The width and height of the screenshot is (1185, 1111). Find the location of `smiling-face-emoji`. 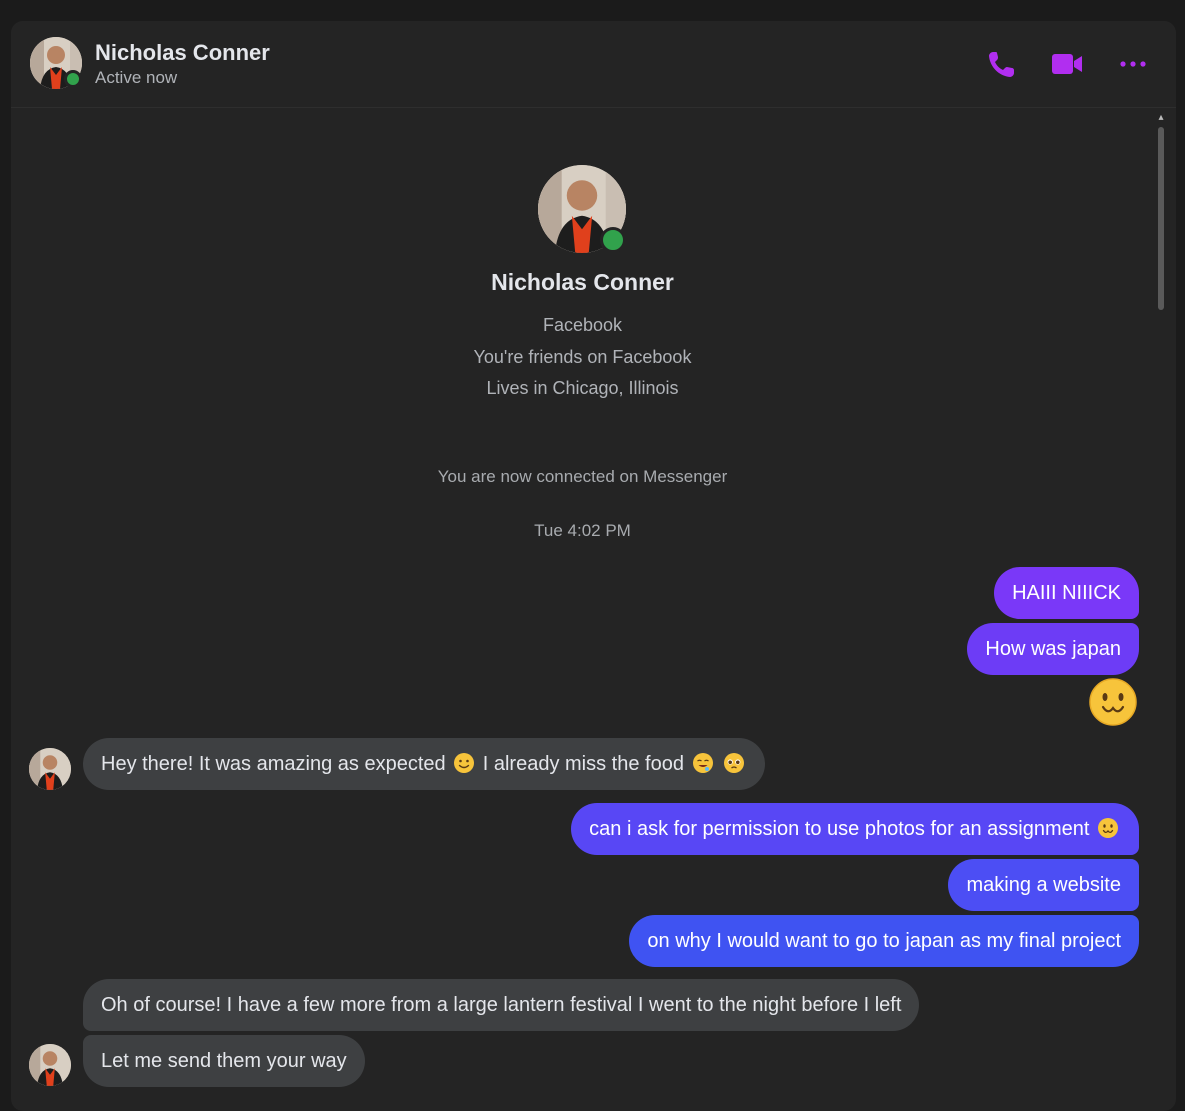

smiling-face-emoji is located at coordinates (1113, 702).